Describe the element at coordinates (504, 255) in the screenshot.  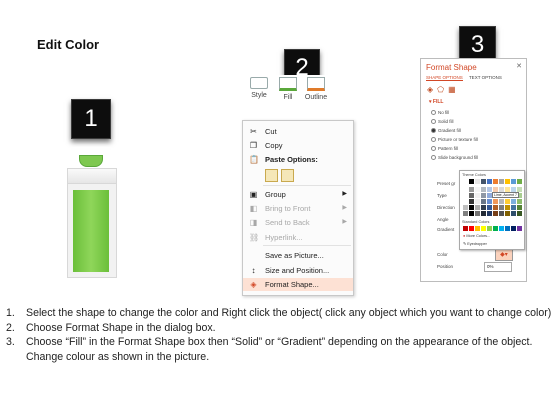
I see `color-dropdown-button: ◆▾` at that location.